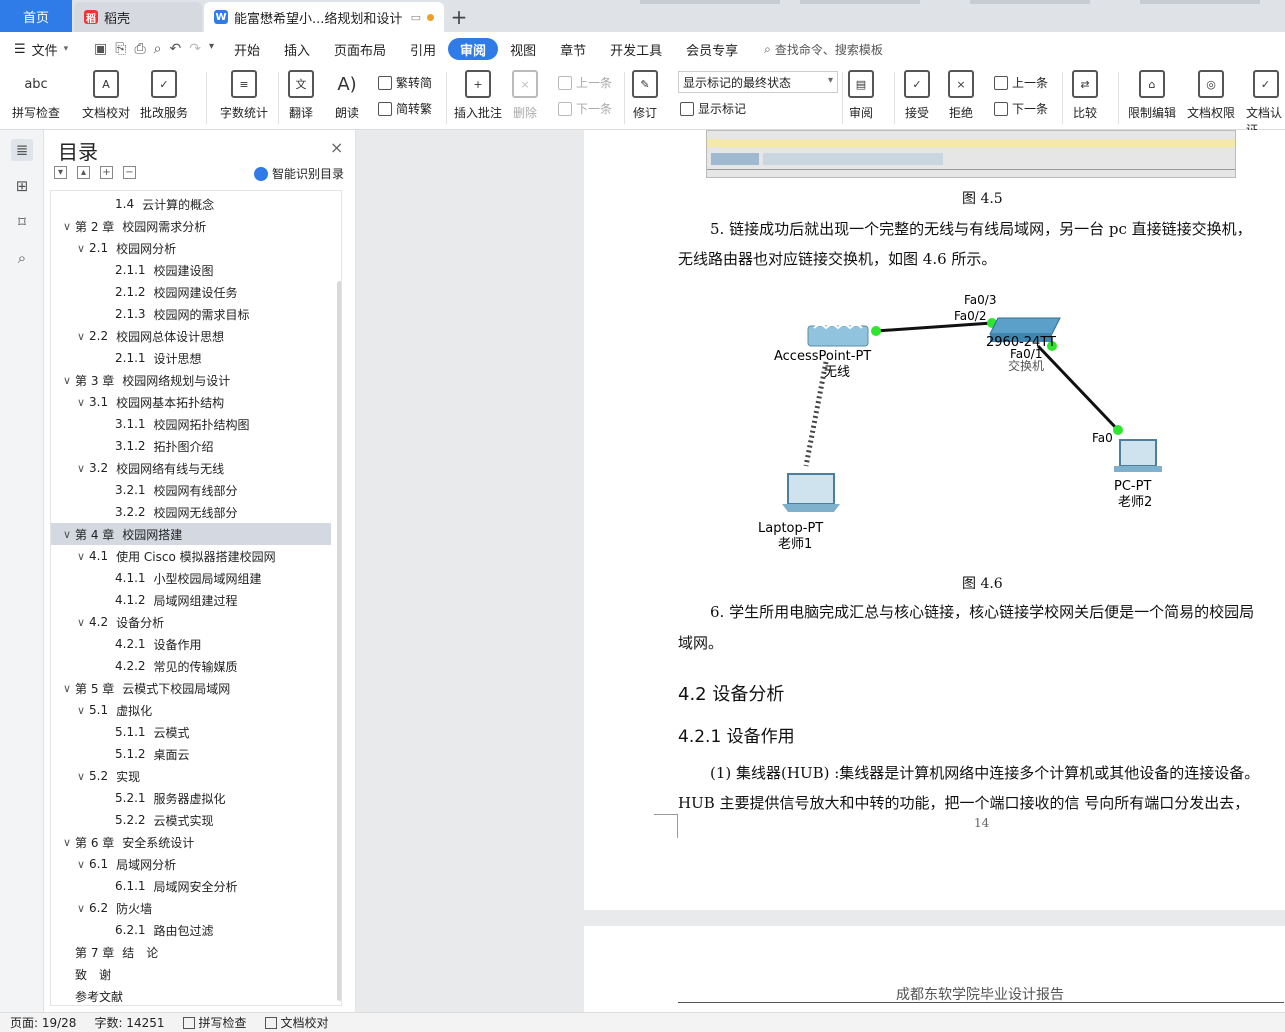 The height and width of the screenshot is (1032, 1285). Describe the element at coordinates (405, 82) in the screenshot. I see `trad-to-simp-button: 繁转简` at that location.